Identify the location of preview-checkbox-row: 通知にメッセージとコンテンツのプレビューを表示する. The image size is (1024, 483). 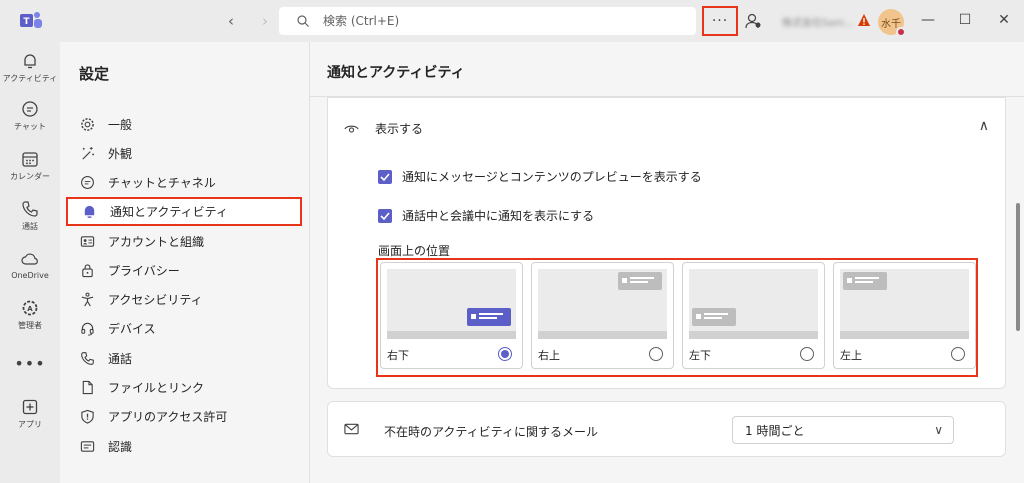
(540, 176).